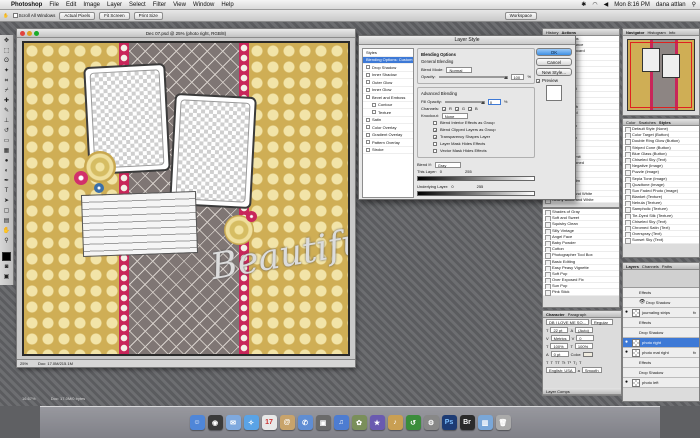 This screenshot has width=700, height=438. What do you see at coordinates (413, 422) in the screenshot?
I see `time-machine-icon: ↺` at bounding box center [413, 422].